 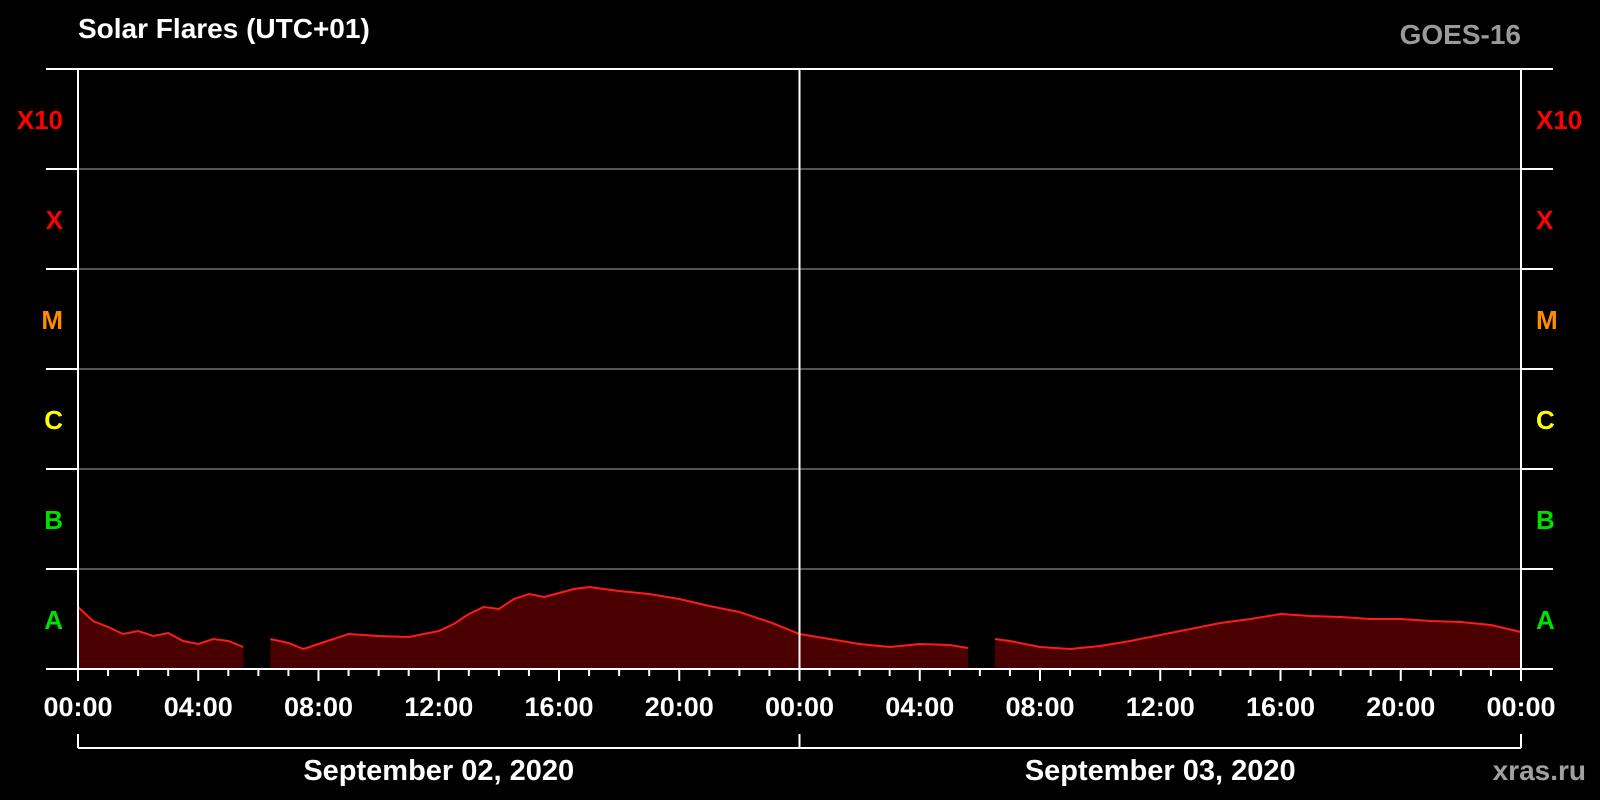 I want to click on y-label-right-x: X, so click(x=1545, y=220).